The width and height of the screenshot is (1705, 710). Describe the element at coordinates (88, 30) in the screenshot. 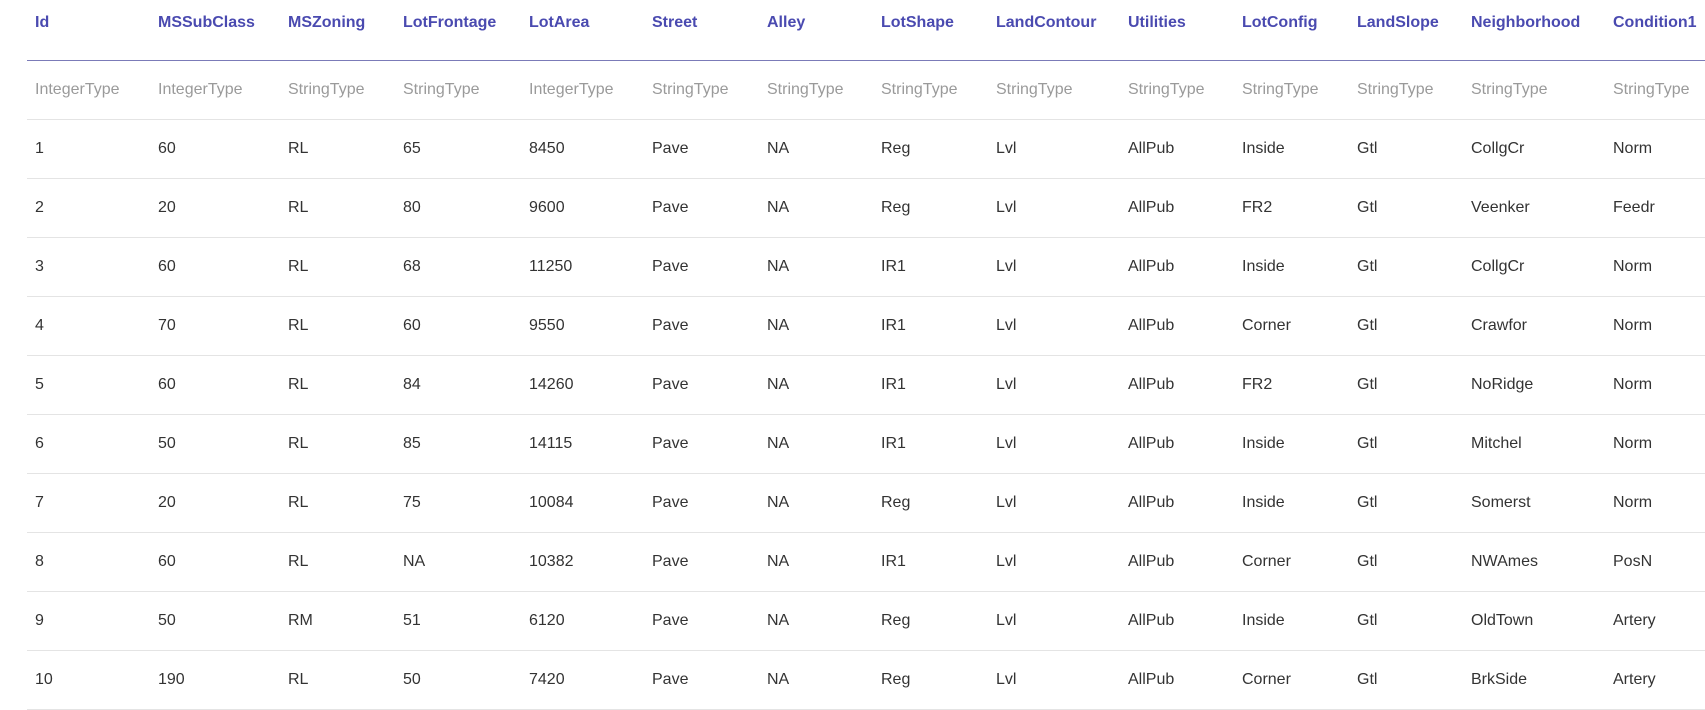

I see `column-header-id: Id` at that location.